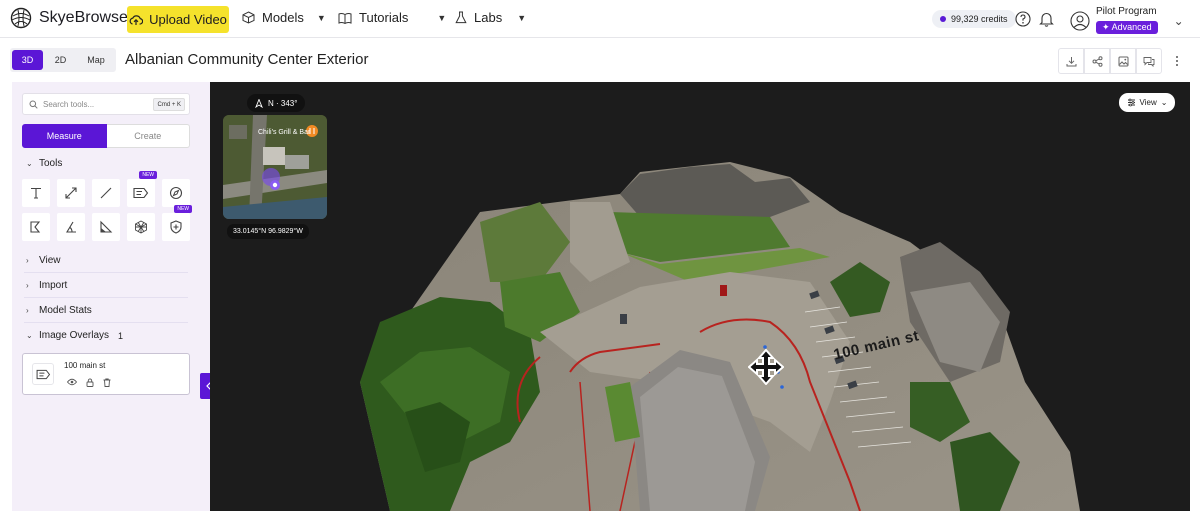  I want to click on app-name: SkyeBrowse, so click(83, 17).